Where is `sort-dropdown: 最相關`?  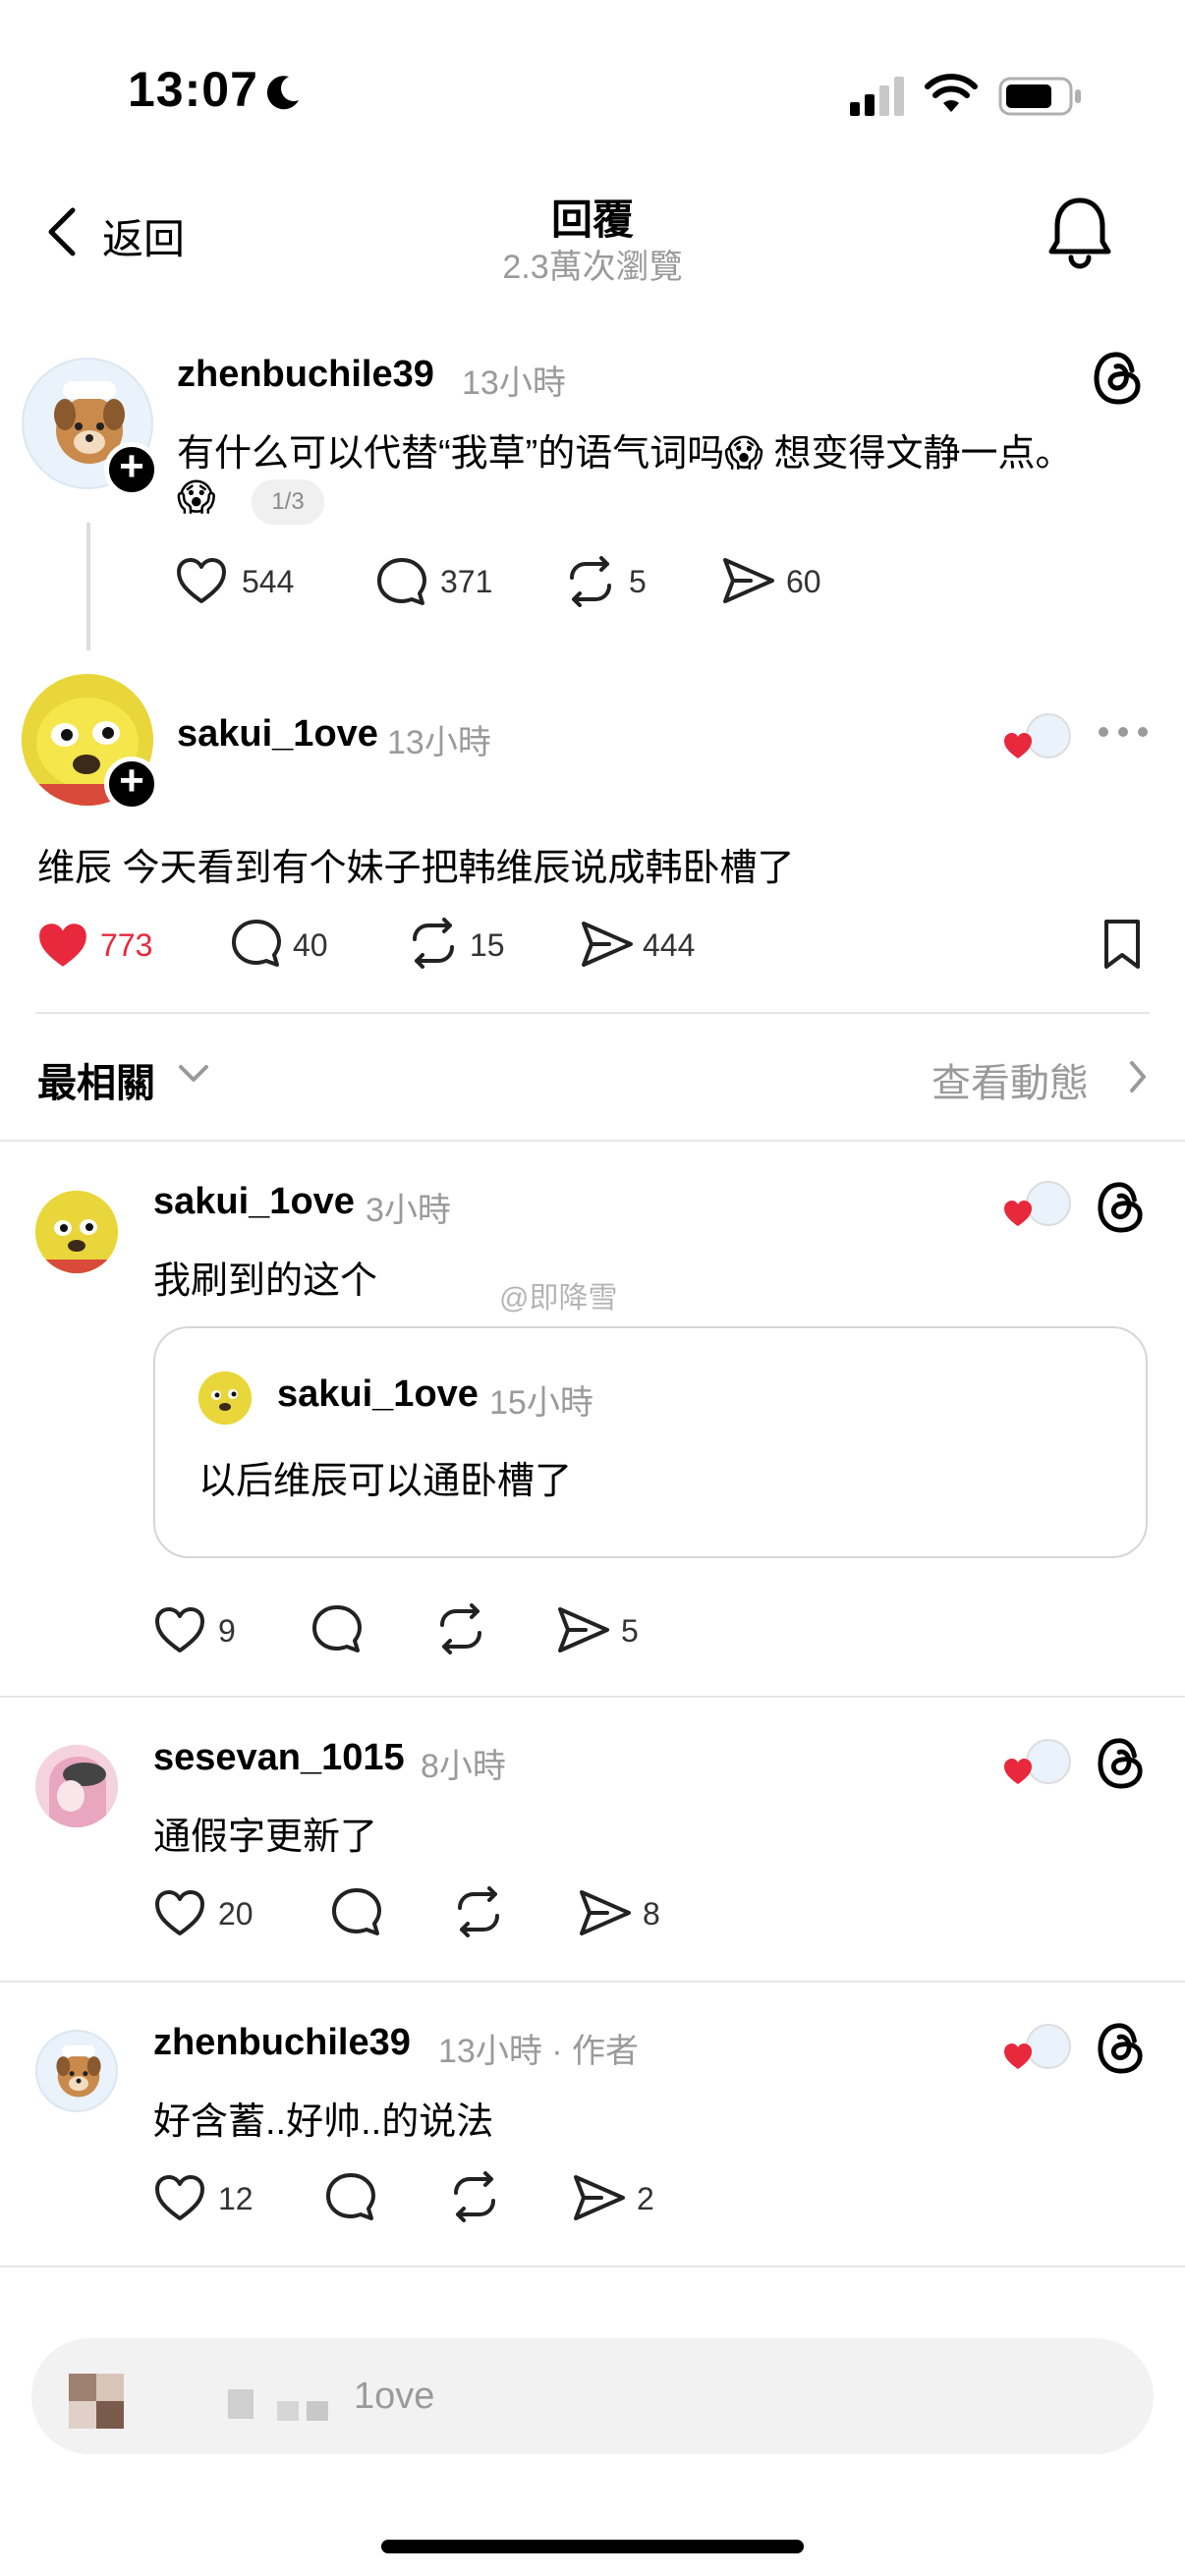
sort-dropdown: 最相關 is located at coordinates (96, 1079).